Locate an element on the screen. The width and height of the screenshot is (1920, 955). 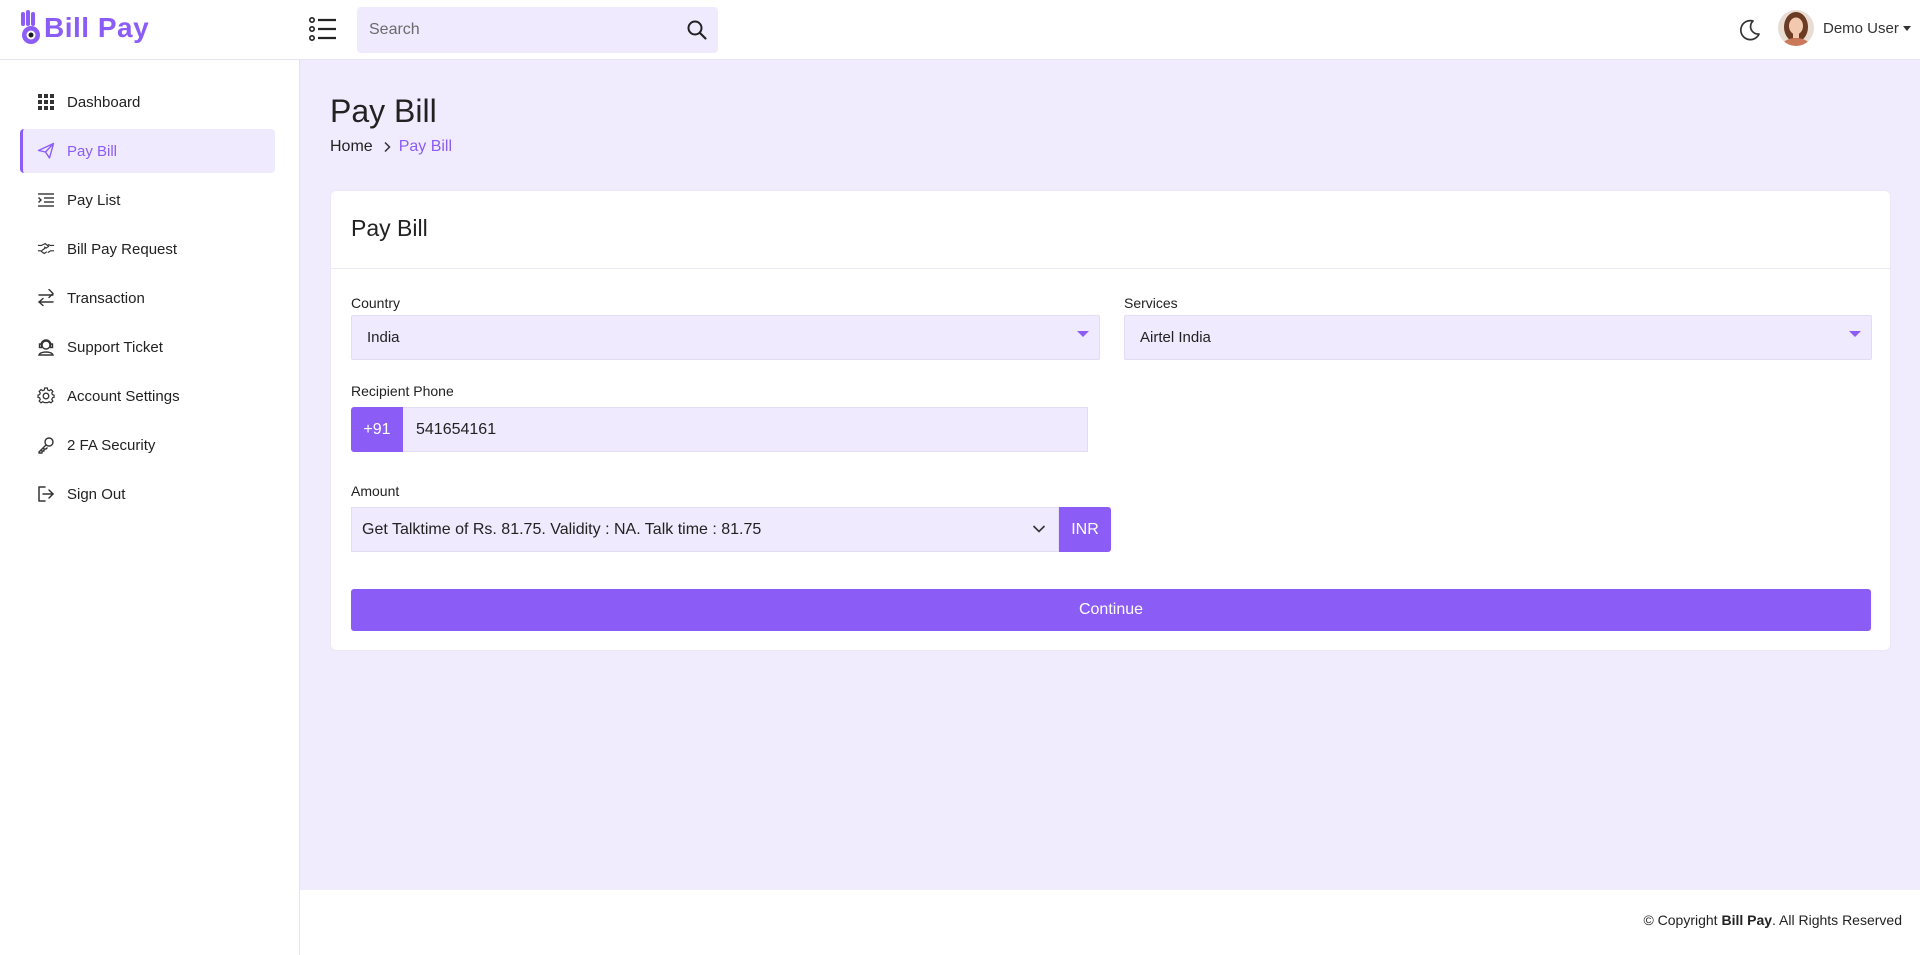
card-divider is located at coordinates (1110, 268).